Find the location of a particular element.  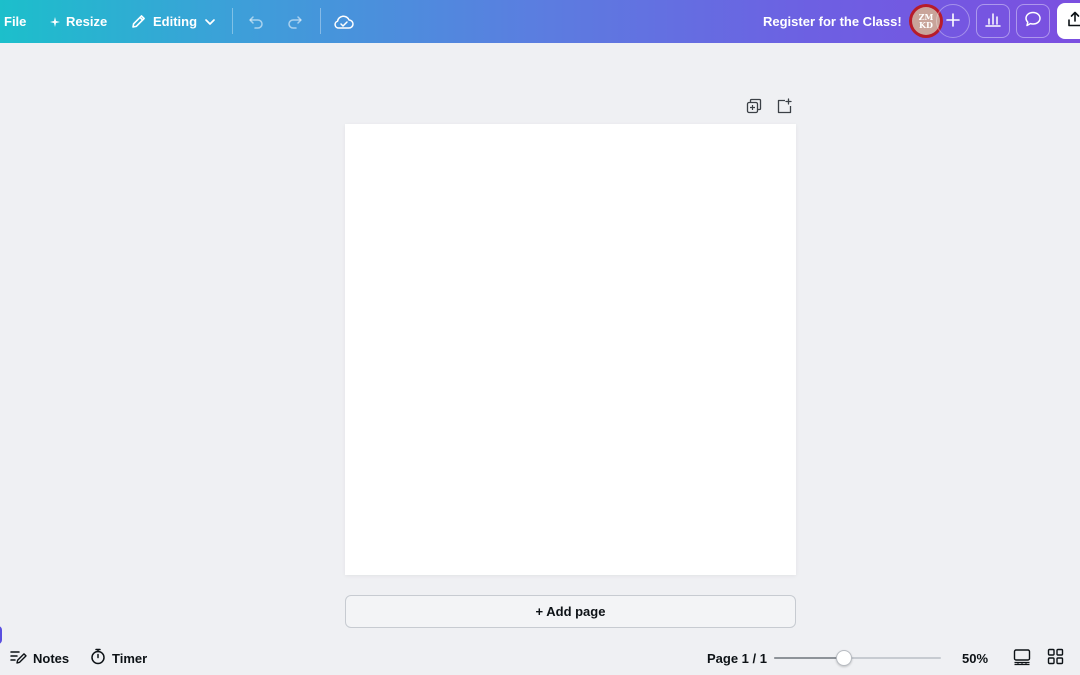

file-menu-button: File is located at coordinates (15, 21).